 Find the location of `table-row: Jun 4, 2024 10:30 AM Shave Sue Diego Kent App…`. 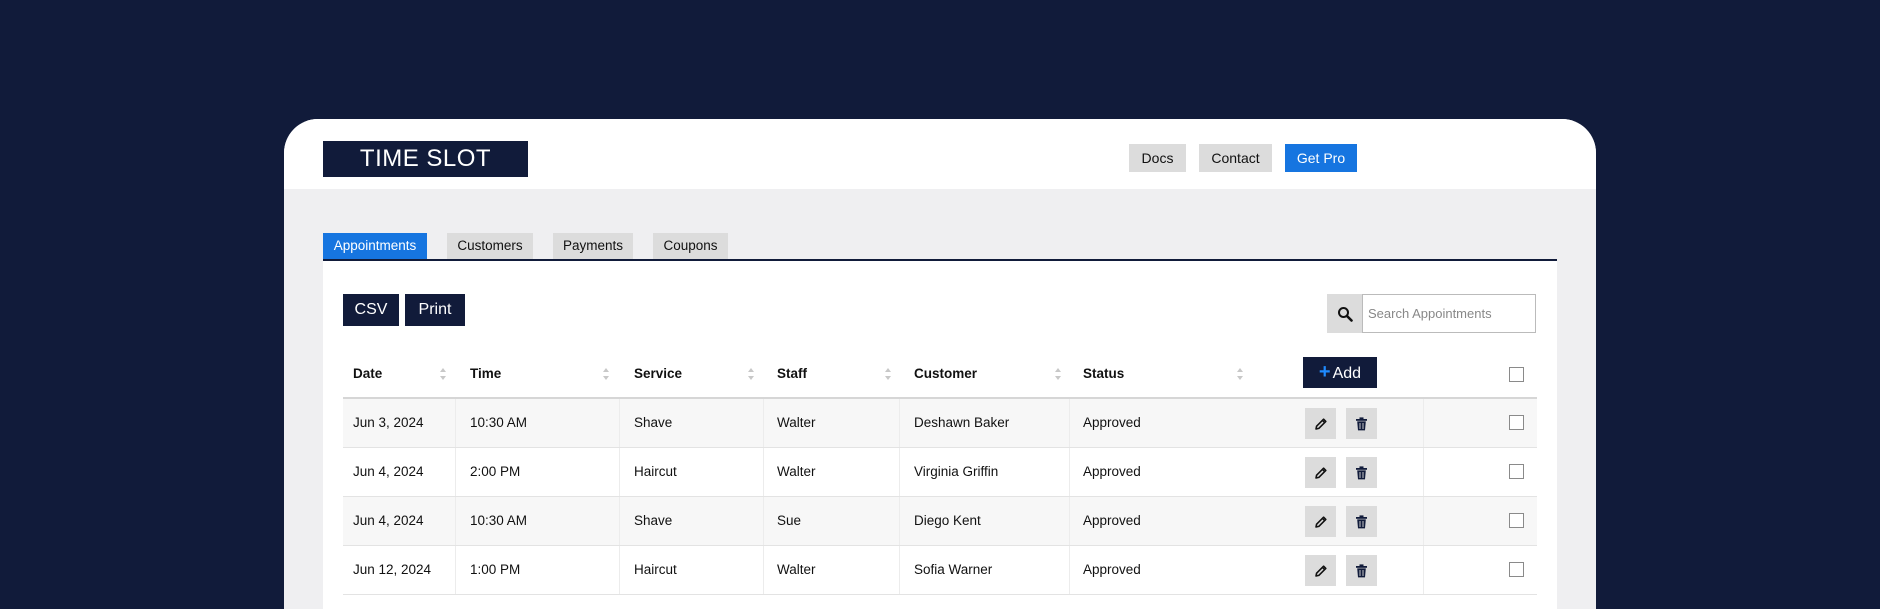

table-row: Jun 4, 2024 10:30 AM Shave Sue Diego Kent App… is located at coordinates (940, 521).